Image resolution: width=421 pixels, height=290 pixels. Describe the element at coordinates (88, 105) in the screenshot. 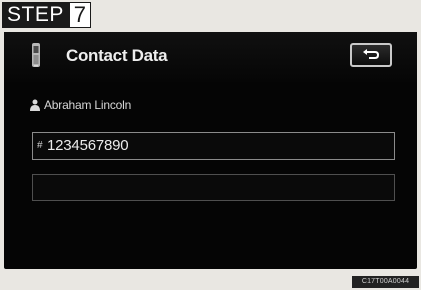

I see `contact-name: Abraham Lincoln` at that location.